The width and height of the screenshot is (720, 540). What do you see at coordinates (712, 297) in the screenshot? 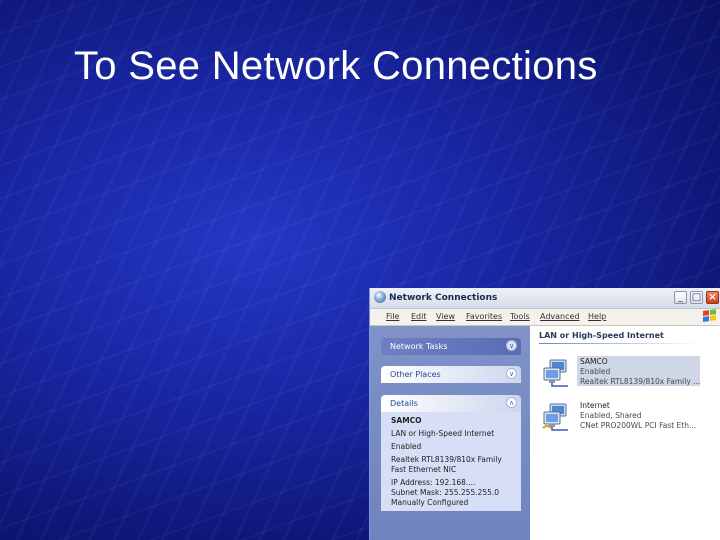
I see `close-button: ×` at bounding box center [712, 297].